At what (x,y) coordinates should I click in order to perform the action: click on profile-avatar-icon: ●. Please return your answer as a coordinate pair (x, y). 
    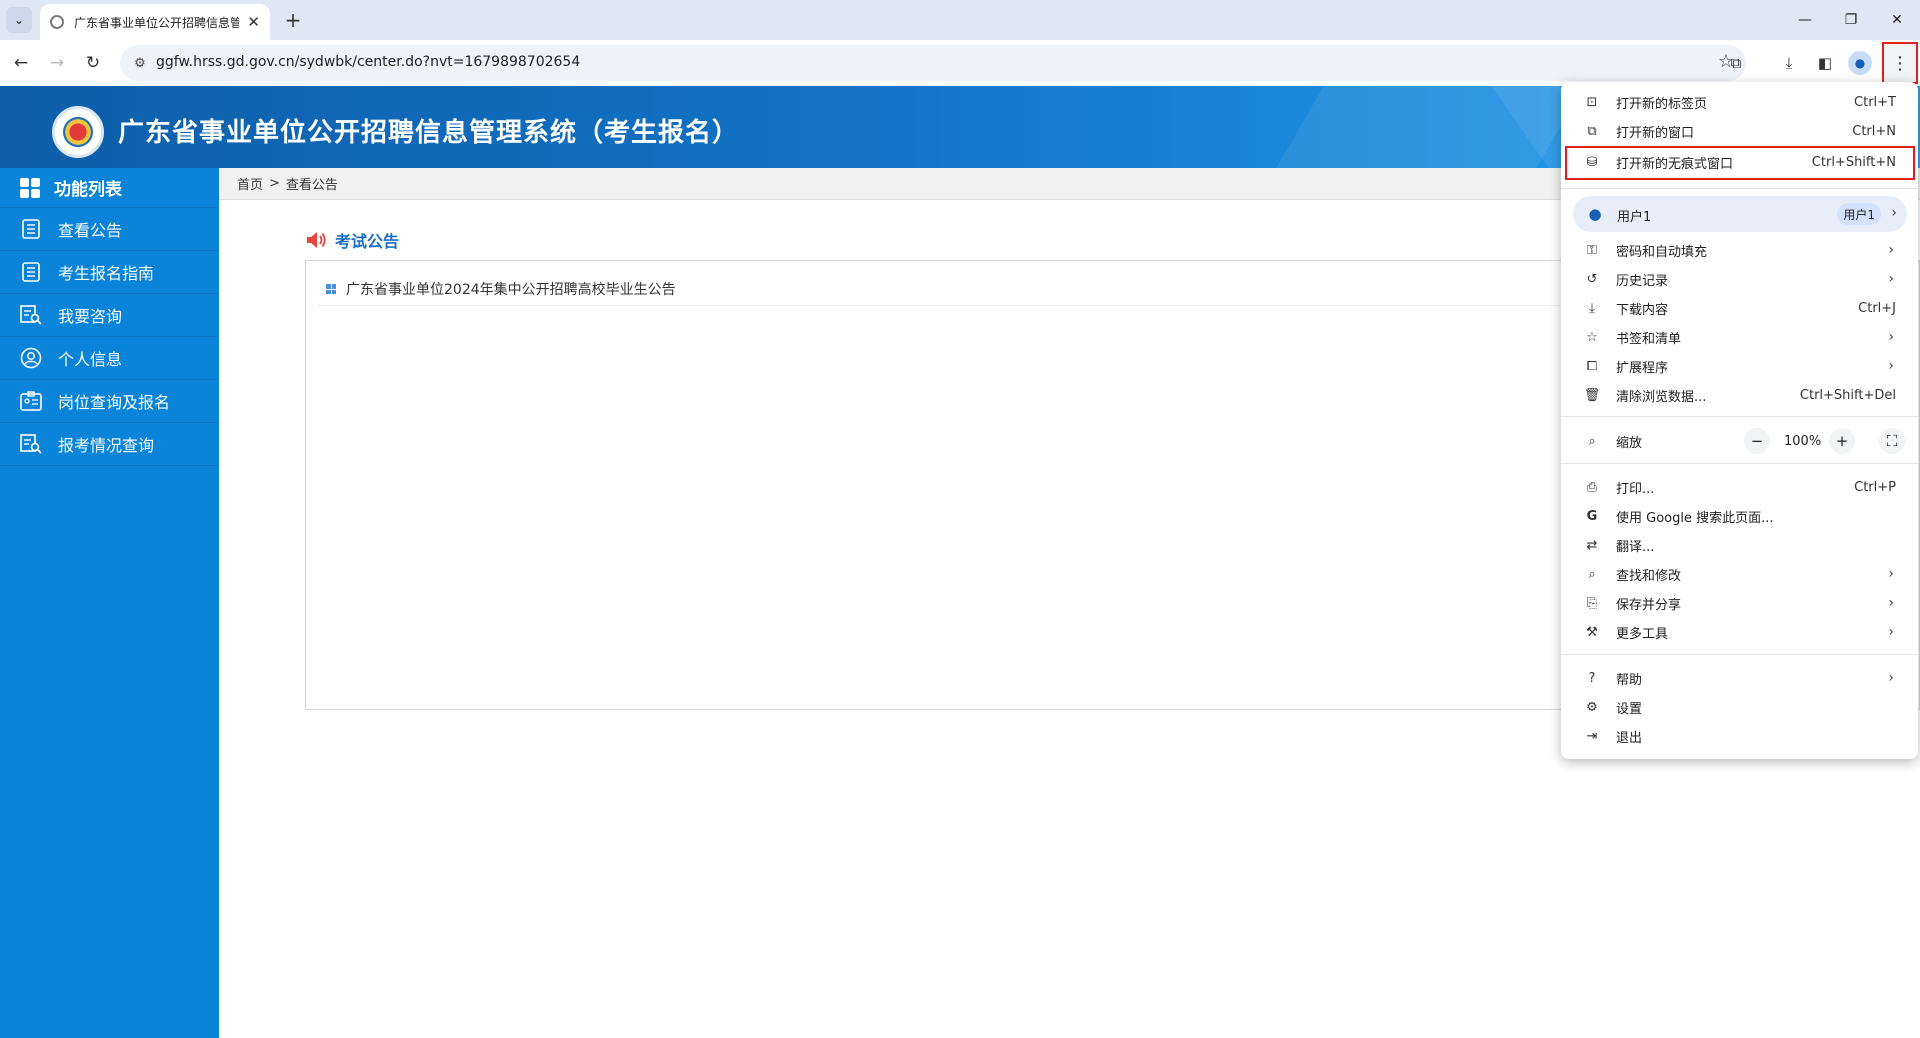
    Looking at the image, I should click on (1860, 63).